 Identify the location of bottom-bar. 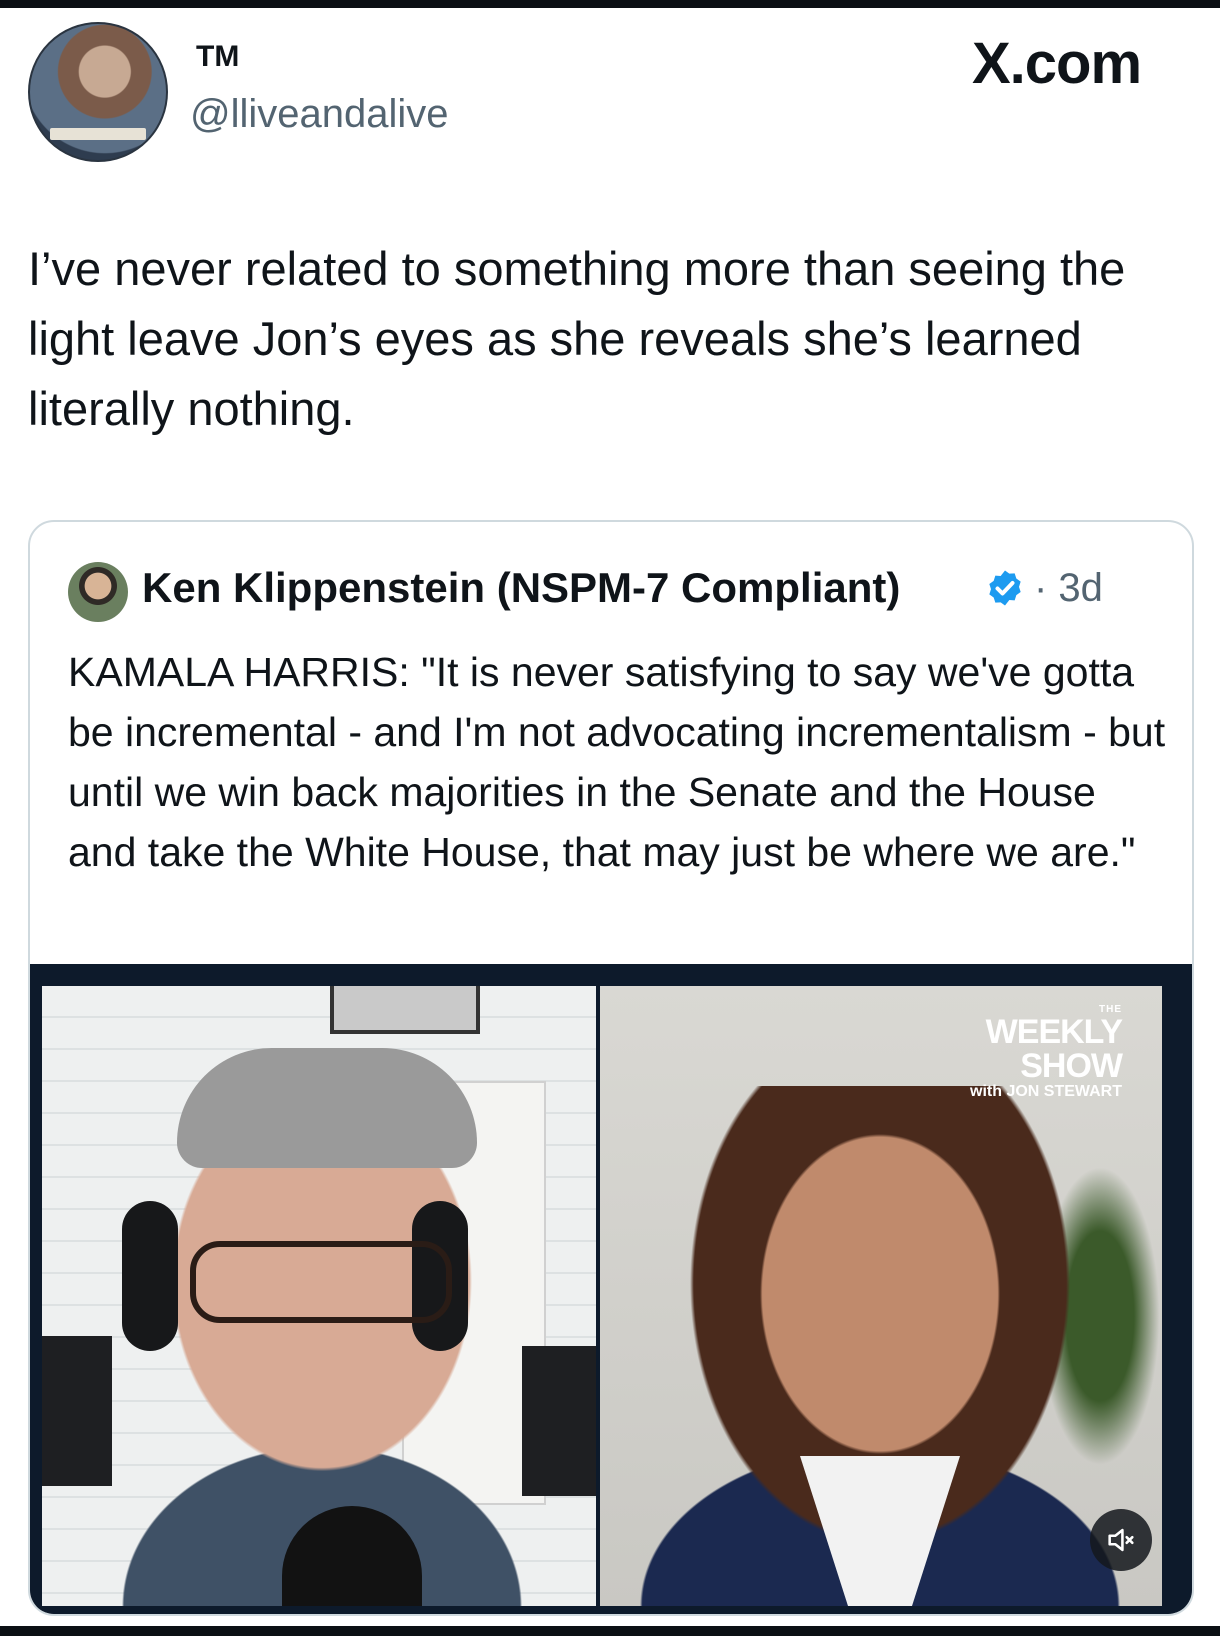
(610, 1631).